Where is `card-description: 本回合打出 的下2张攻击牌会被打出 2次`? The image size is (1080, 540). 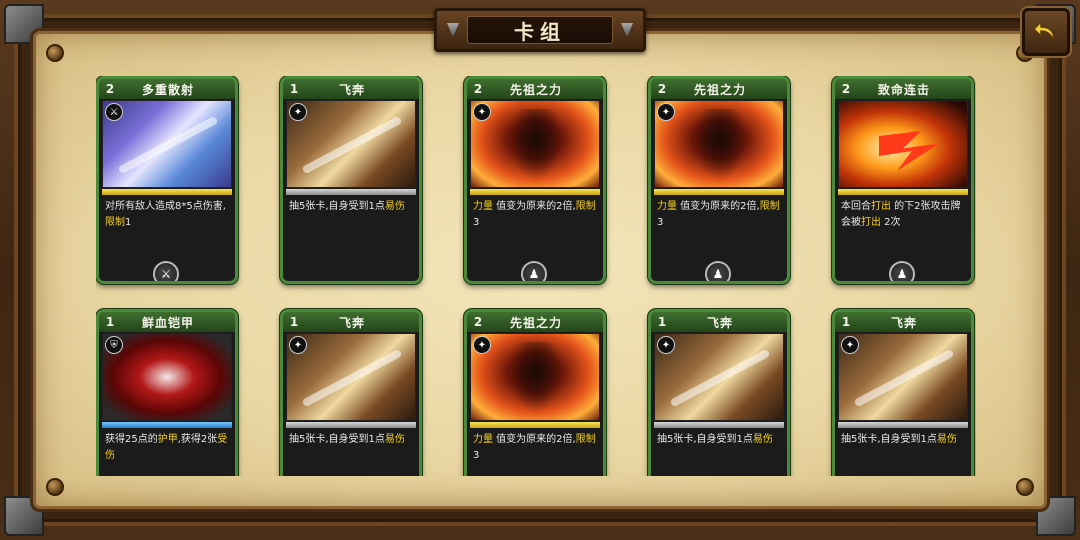
card-description: 本回合打出 的下2张攻击牌会被打出 2次 is located at coordinates (904, 215).